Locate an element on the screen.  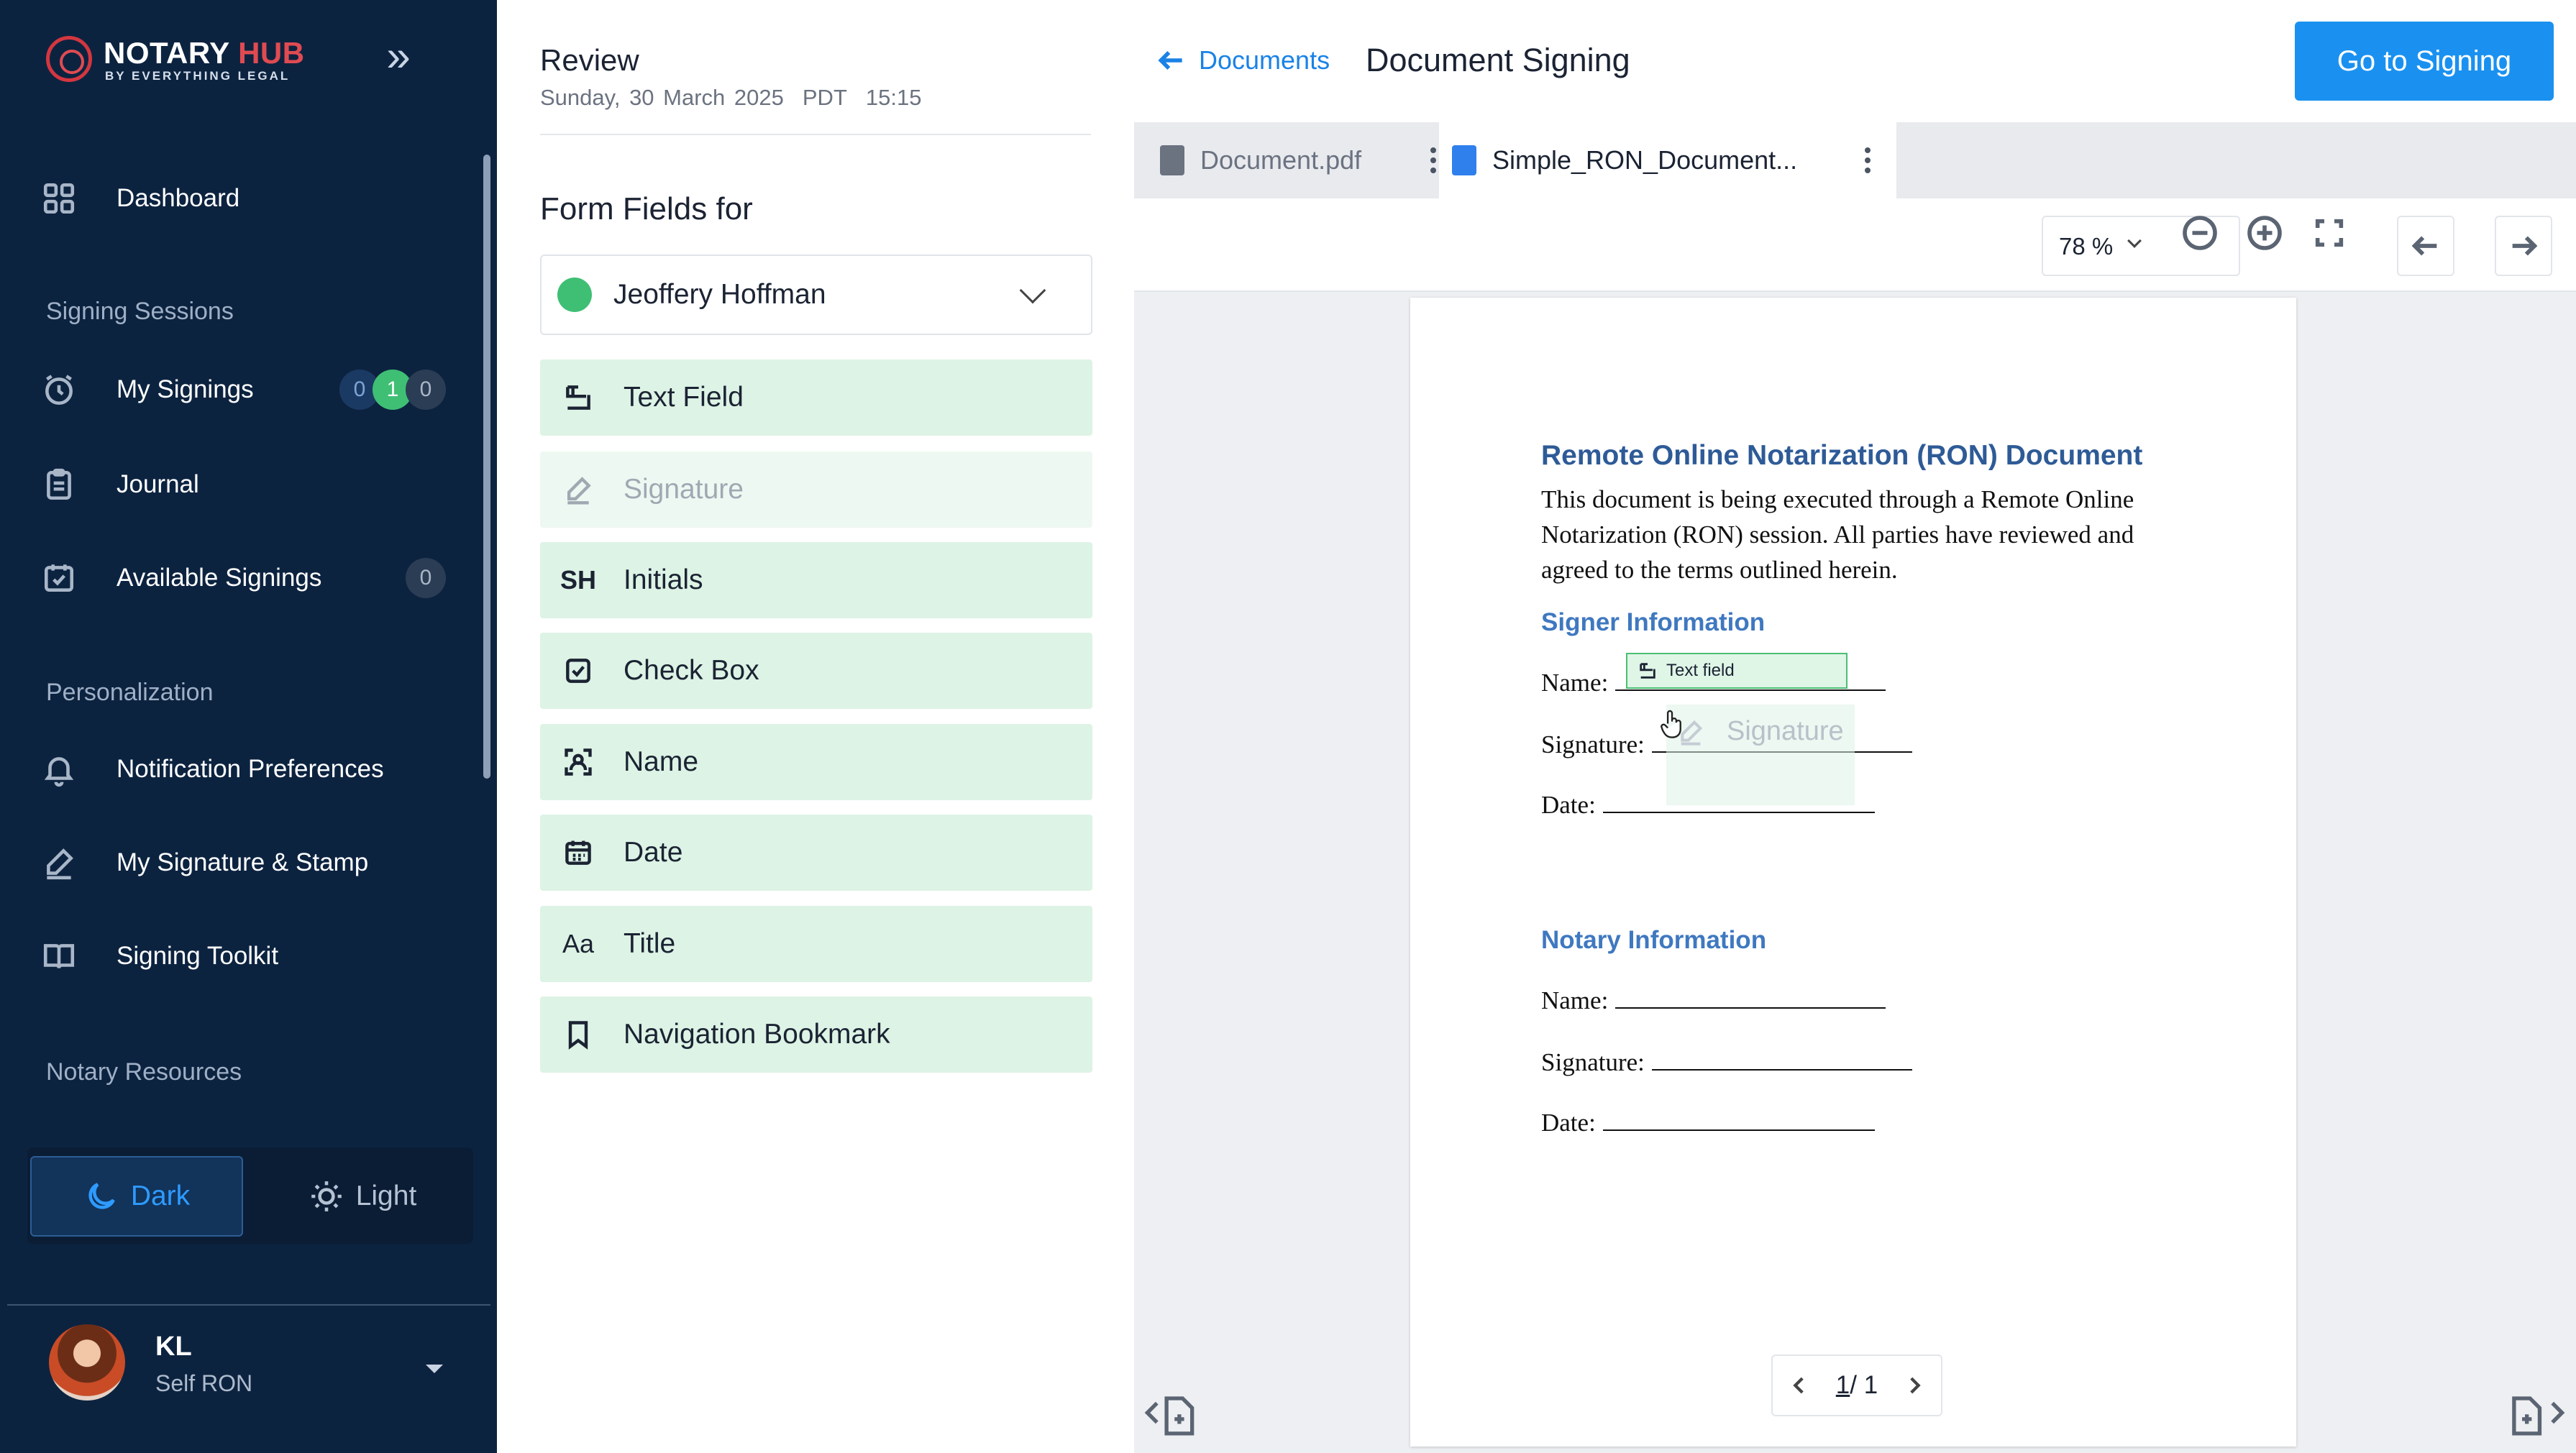
field-date: Date is located at coordinates (816, 853).